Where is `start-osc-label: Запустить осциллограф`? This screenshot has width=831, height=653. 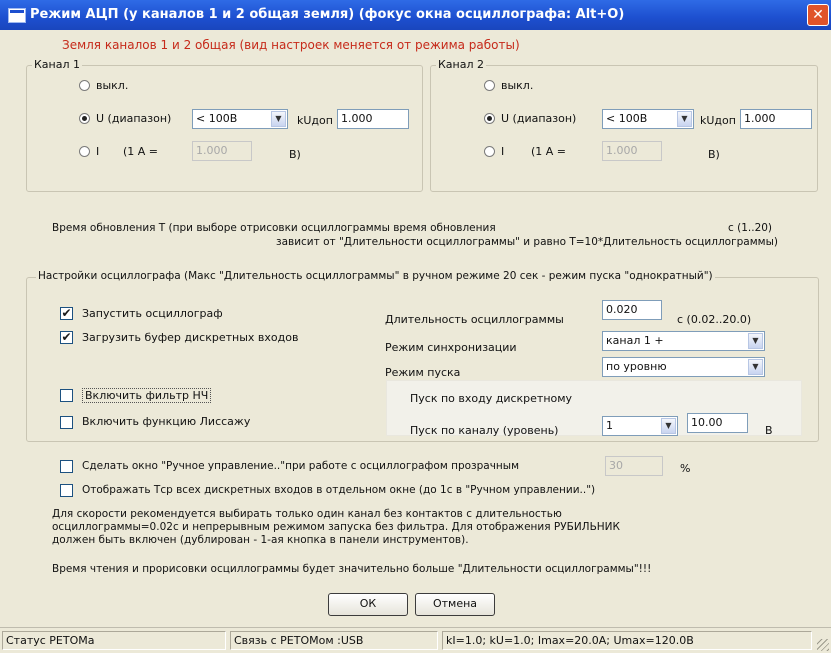 start-osc-label: Запустить осциллограф is located at coordinates (152, 313).